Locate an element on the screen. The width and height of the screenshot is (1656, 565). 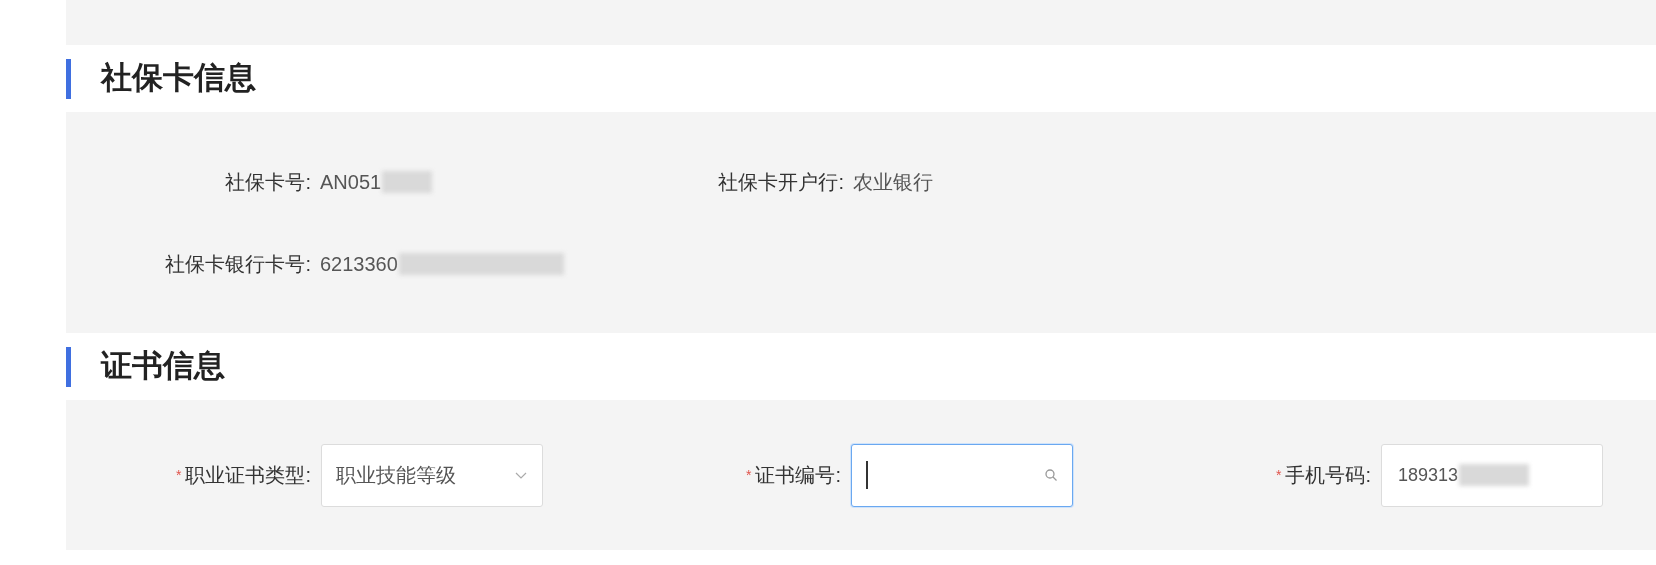
field-label: 职业证书类型: is located at coordinates (248, 475).